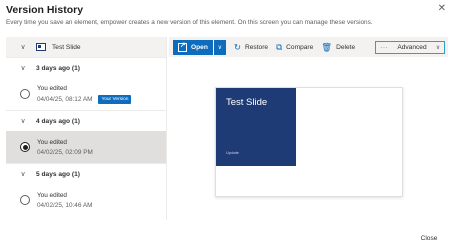 The width and height of the screenshot is (454, 249). I want to click on close-button: Close, so click(429, 238).